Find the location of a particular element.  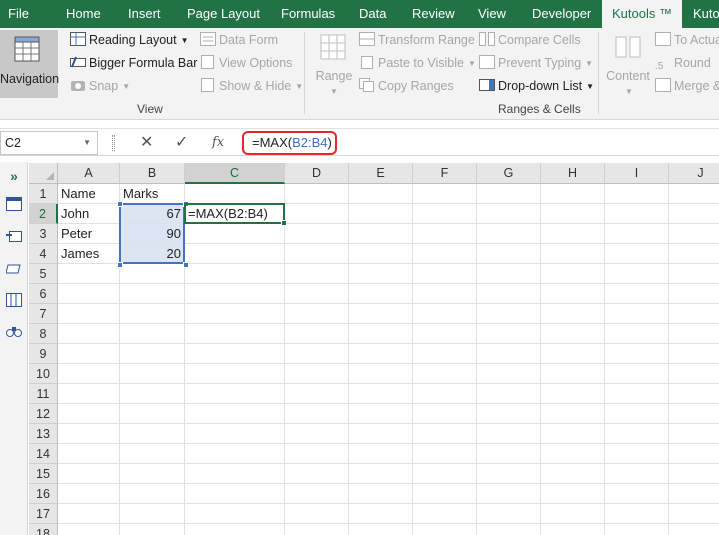

cell-i13 is located at coordinates (637, 434).